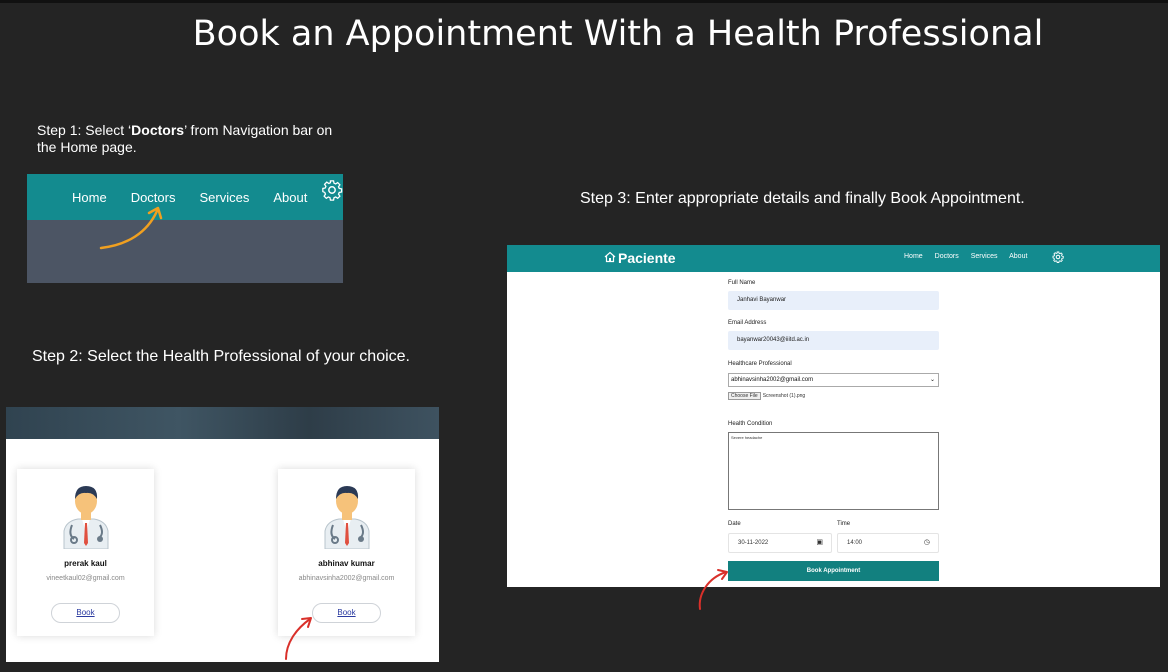 The width and height of the screenshot is (1168, 672). Describe the element at coordinates (927, 543) in the screenshot. I see `clock-icon: ◷` at that location.